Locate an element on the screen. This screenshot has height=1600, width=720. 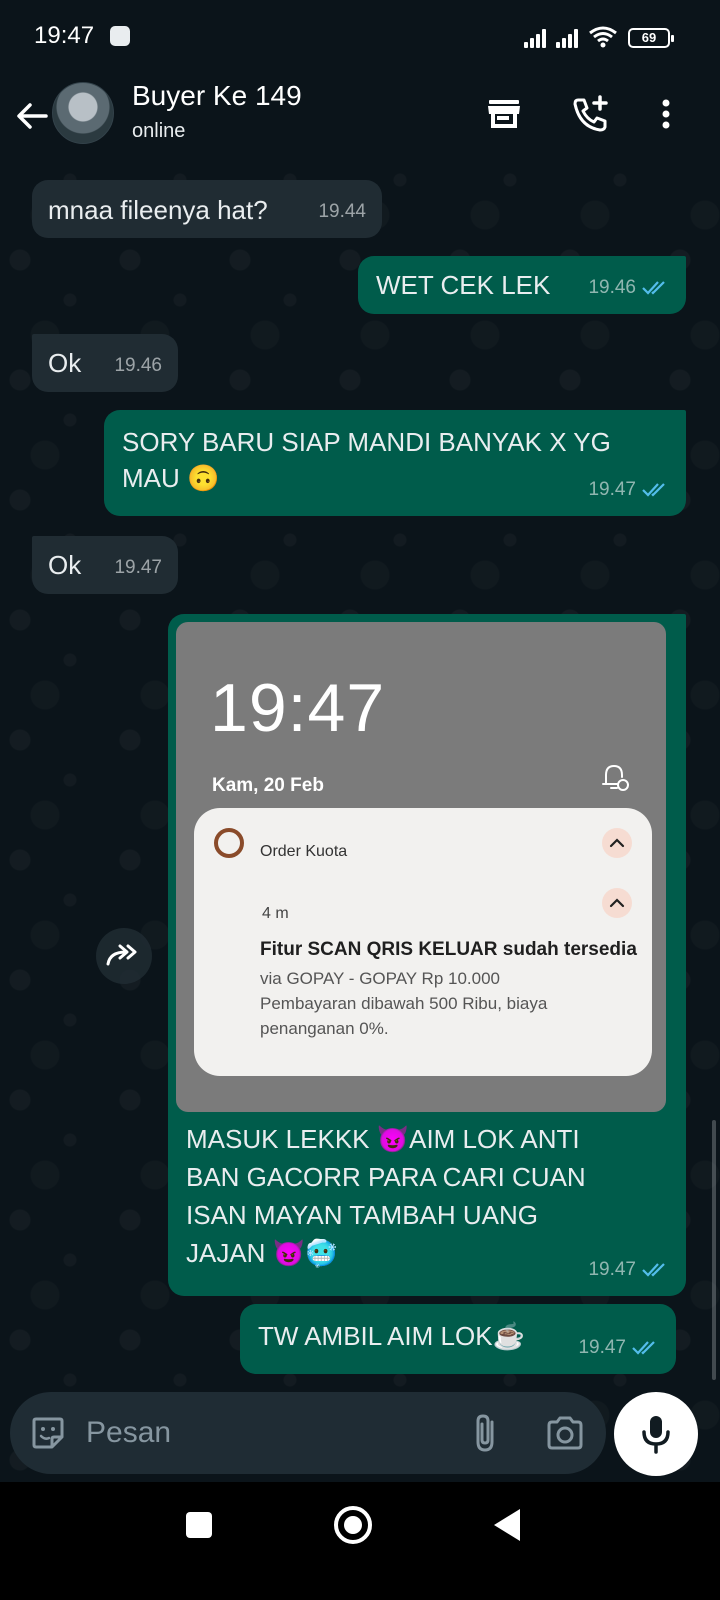
message-input is located at coordinates (266, 1433).